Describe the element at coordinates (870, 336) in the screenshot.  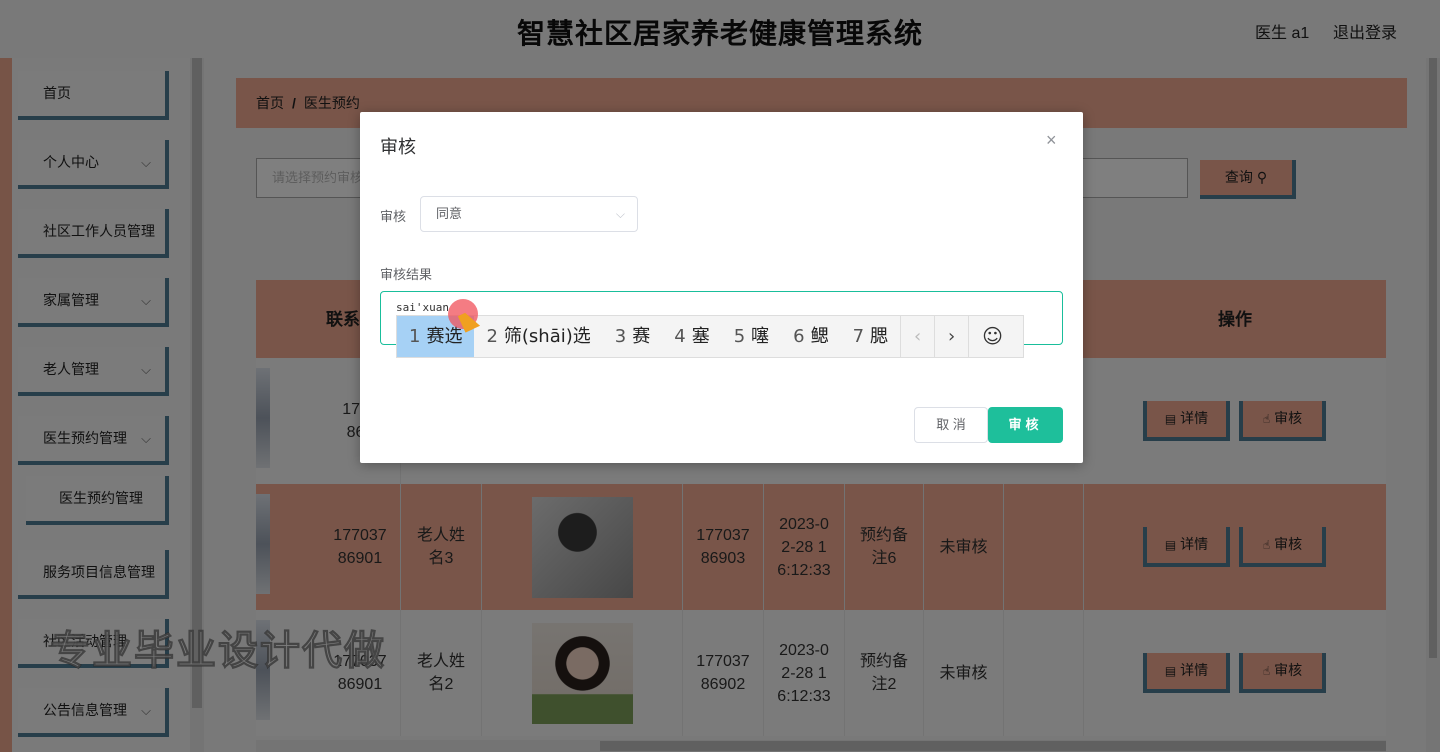
I see `ime-candidate-7: 7腮` at that location.